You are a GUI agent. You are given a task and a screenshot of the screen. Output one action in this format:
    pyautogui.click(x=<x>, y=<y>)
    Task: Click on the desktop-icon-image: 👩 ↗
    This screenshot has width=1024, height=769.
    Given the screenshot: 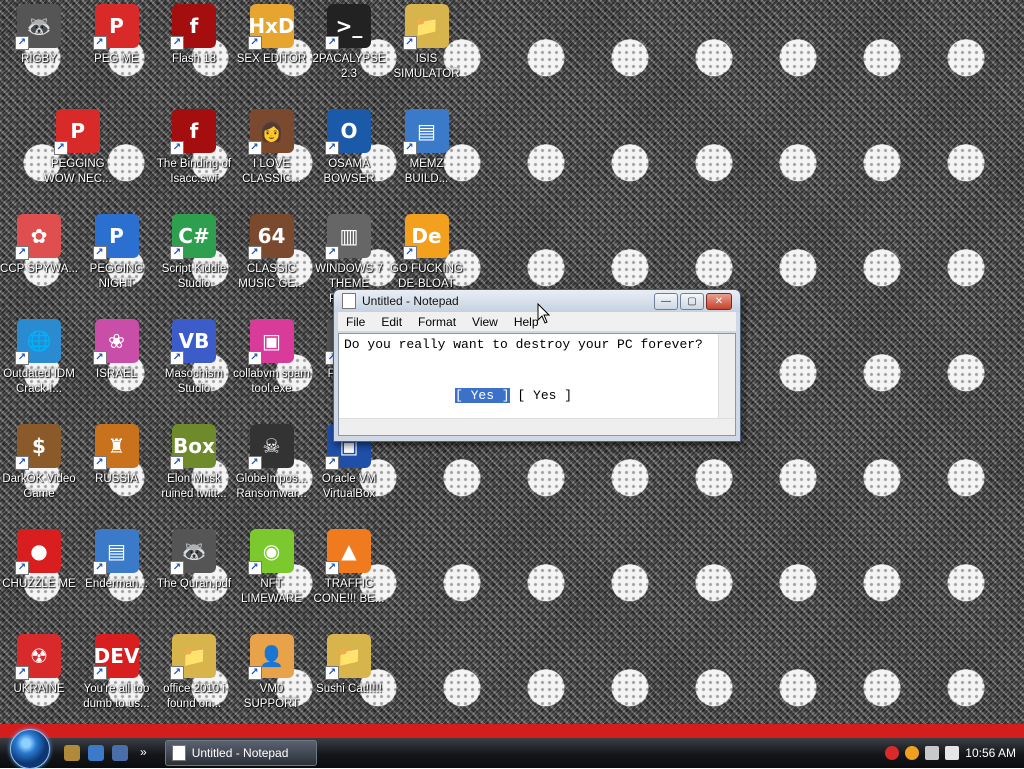 What is the action you would take?
    pyautogui.click(x=270, y=132)
    